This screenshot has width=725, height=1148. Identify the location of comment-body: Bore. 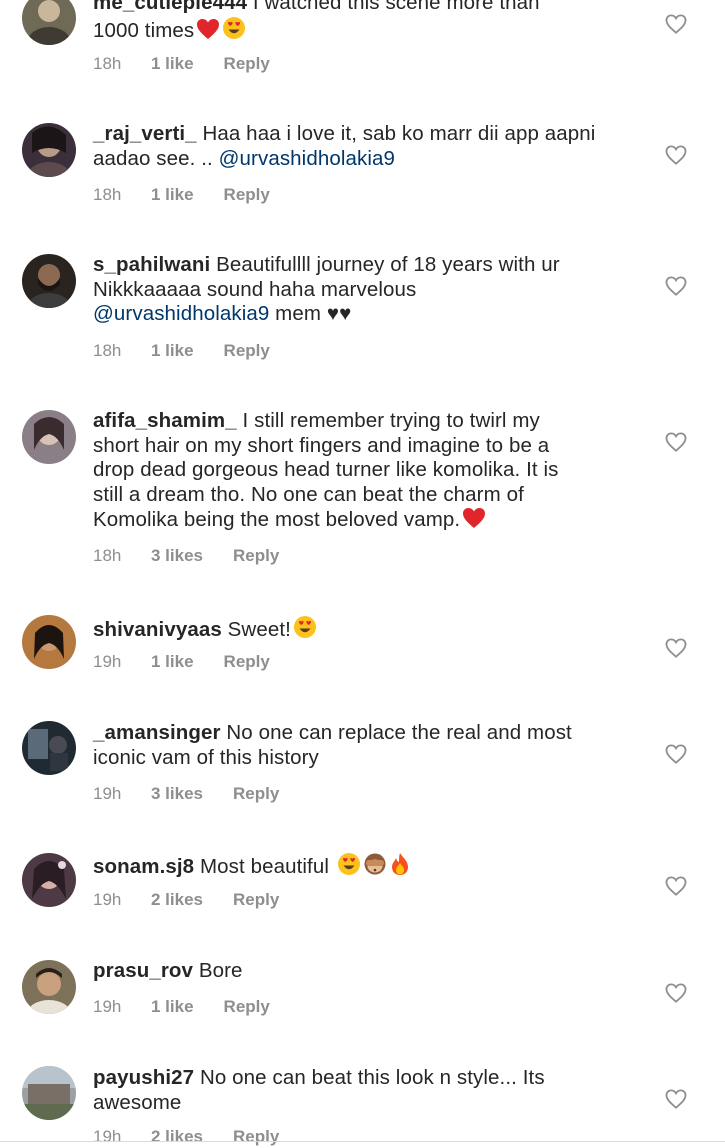
(220, 970).